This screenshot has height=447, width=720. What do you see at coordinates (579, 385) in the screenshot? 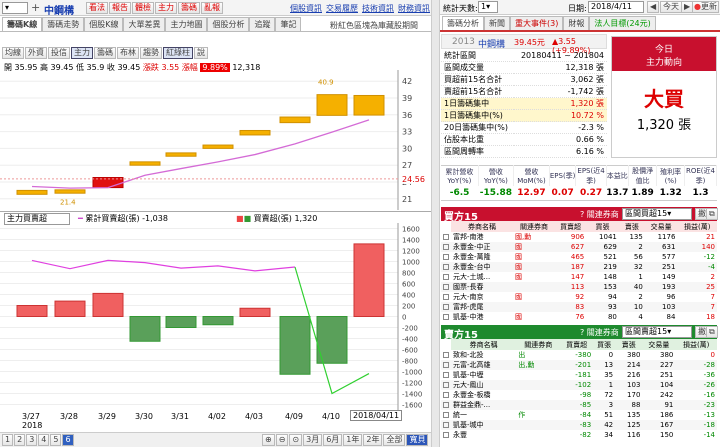
I see `broker-row: 元大-鳳山 -102 1 103 104 -26` at bounding box center [579, 385].